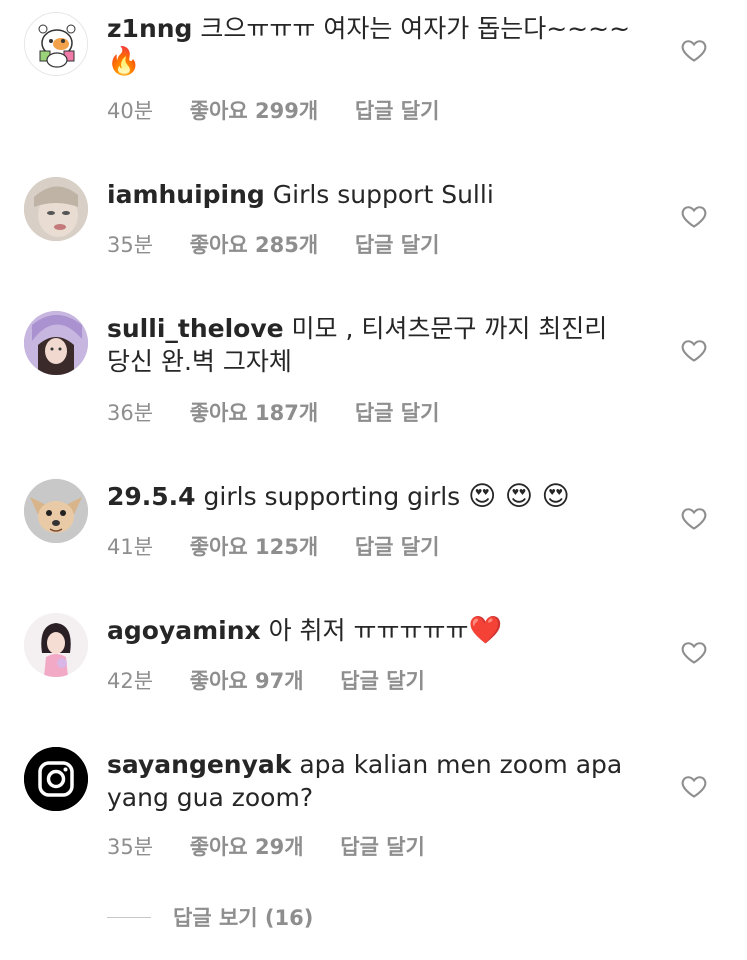 The width and height of the screenshot is (747, 960). I want to click on comment-meta: 35분 좋아요 285개 답글 달기, so click(288, 244).